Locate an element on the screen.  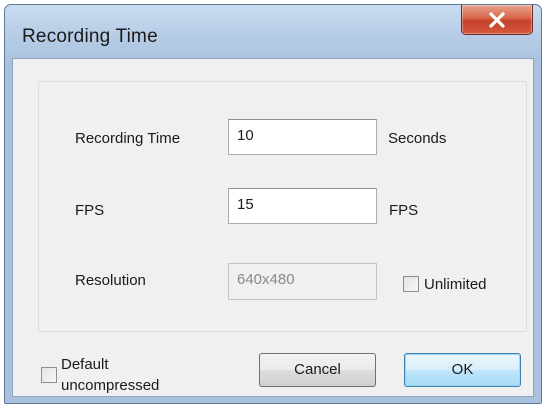
recording-time-unit: Seconds is located at coordinates (417, 138).